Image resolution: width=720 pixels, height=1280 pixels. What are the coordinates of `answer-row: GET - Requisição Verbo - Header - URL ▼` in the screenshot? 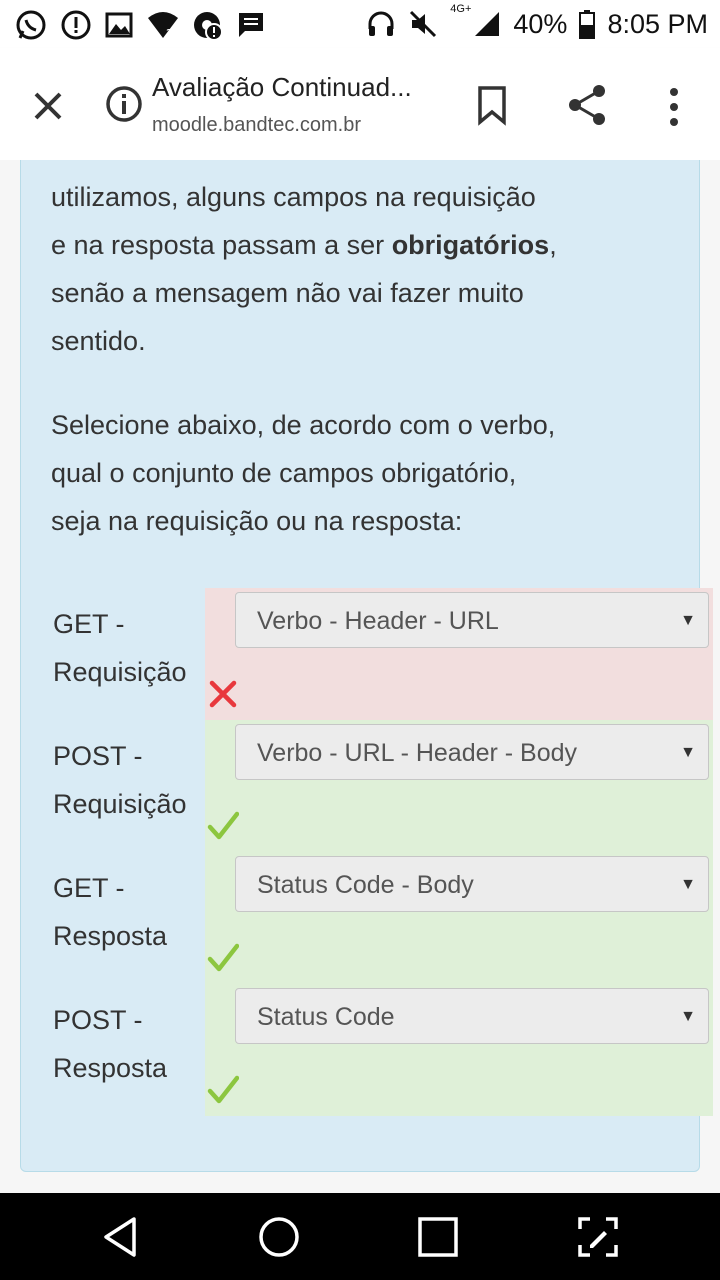 It's located at (367, 654).